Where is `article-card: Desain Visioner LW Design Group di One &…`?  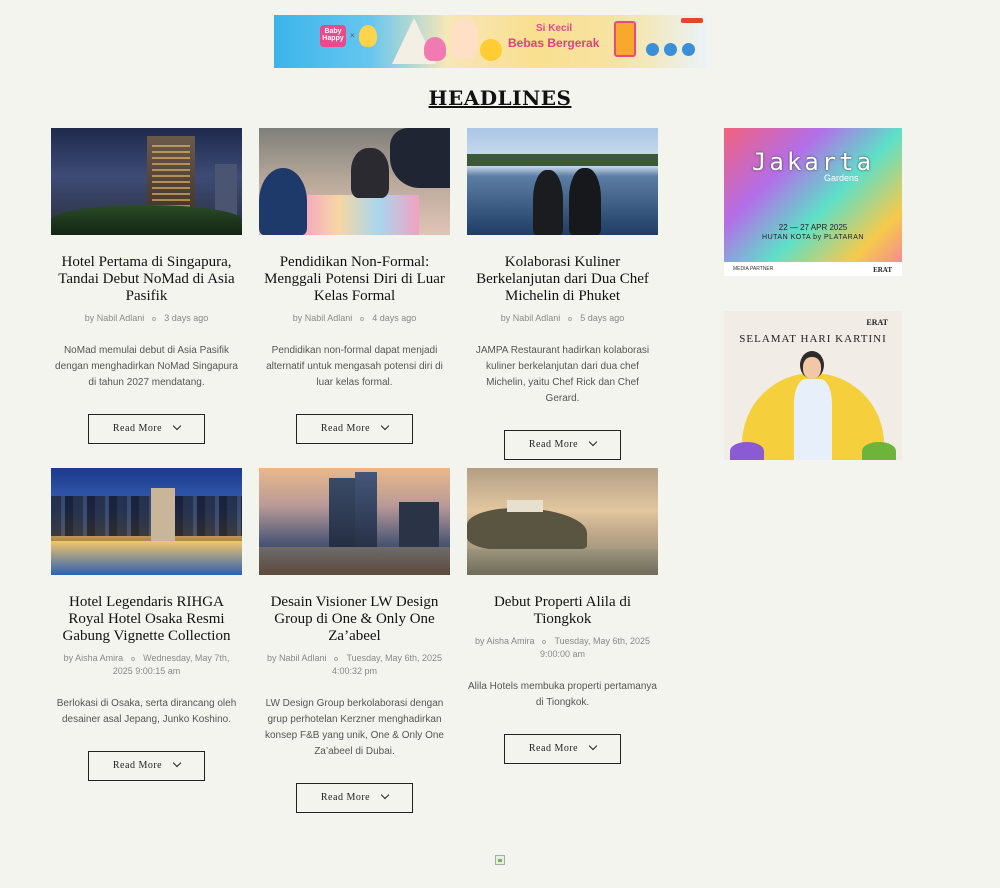
article-card: Desain Visioner LW Design Group di One &… is located at coordinates (354, 640).